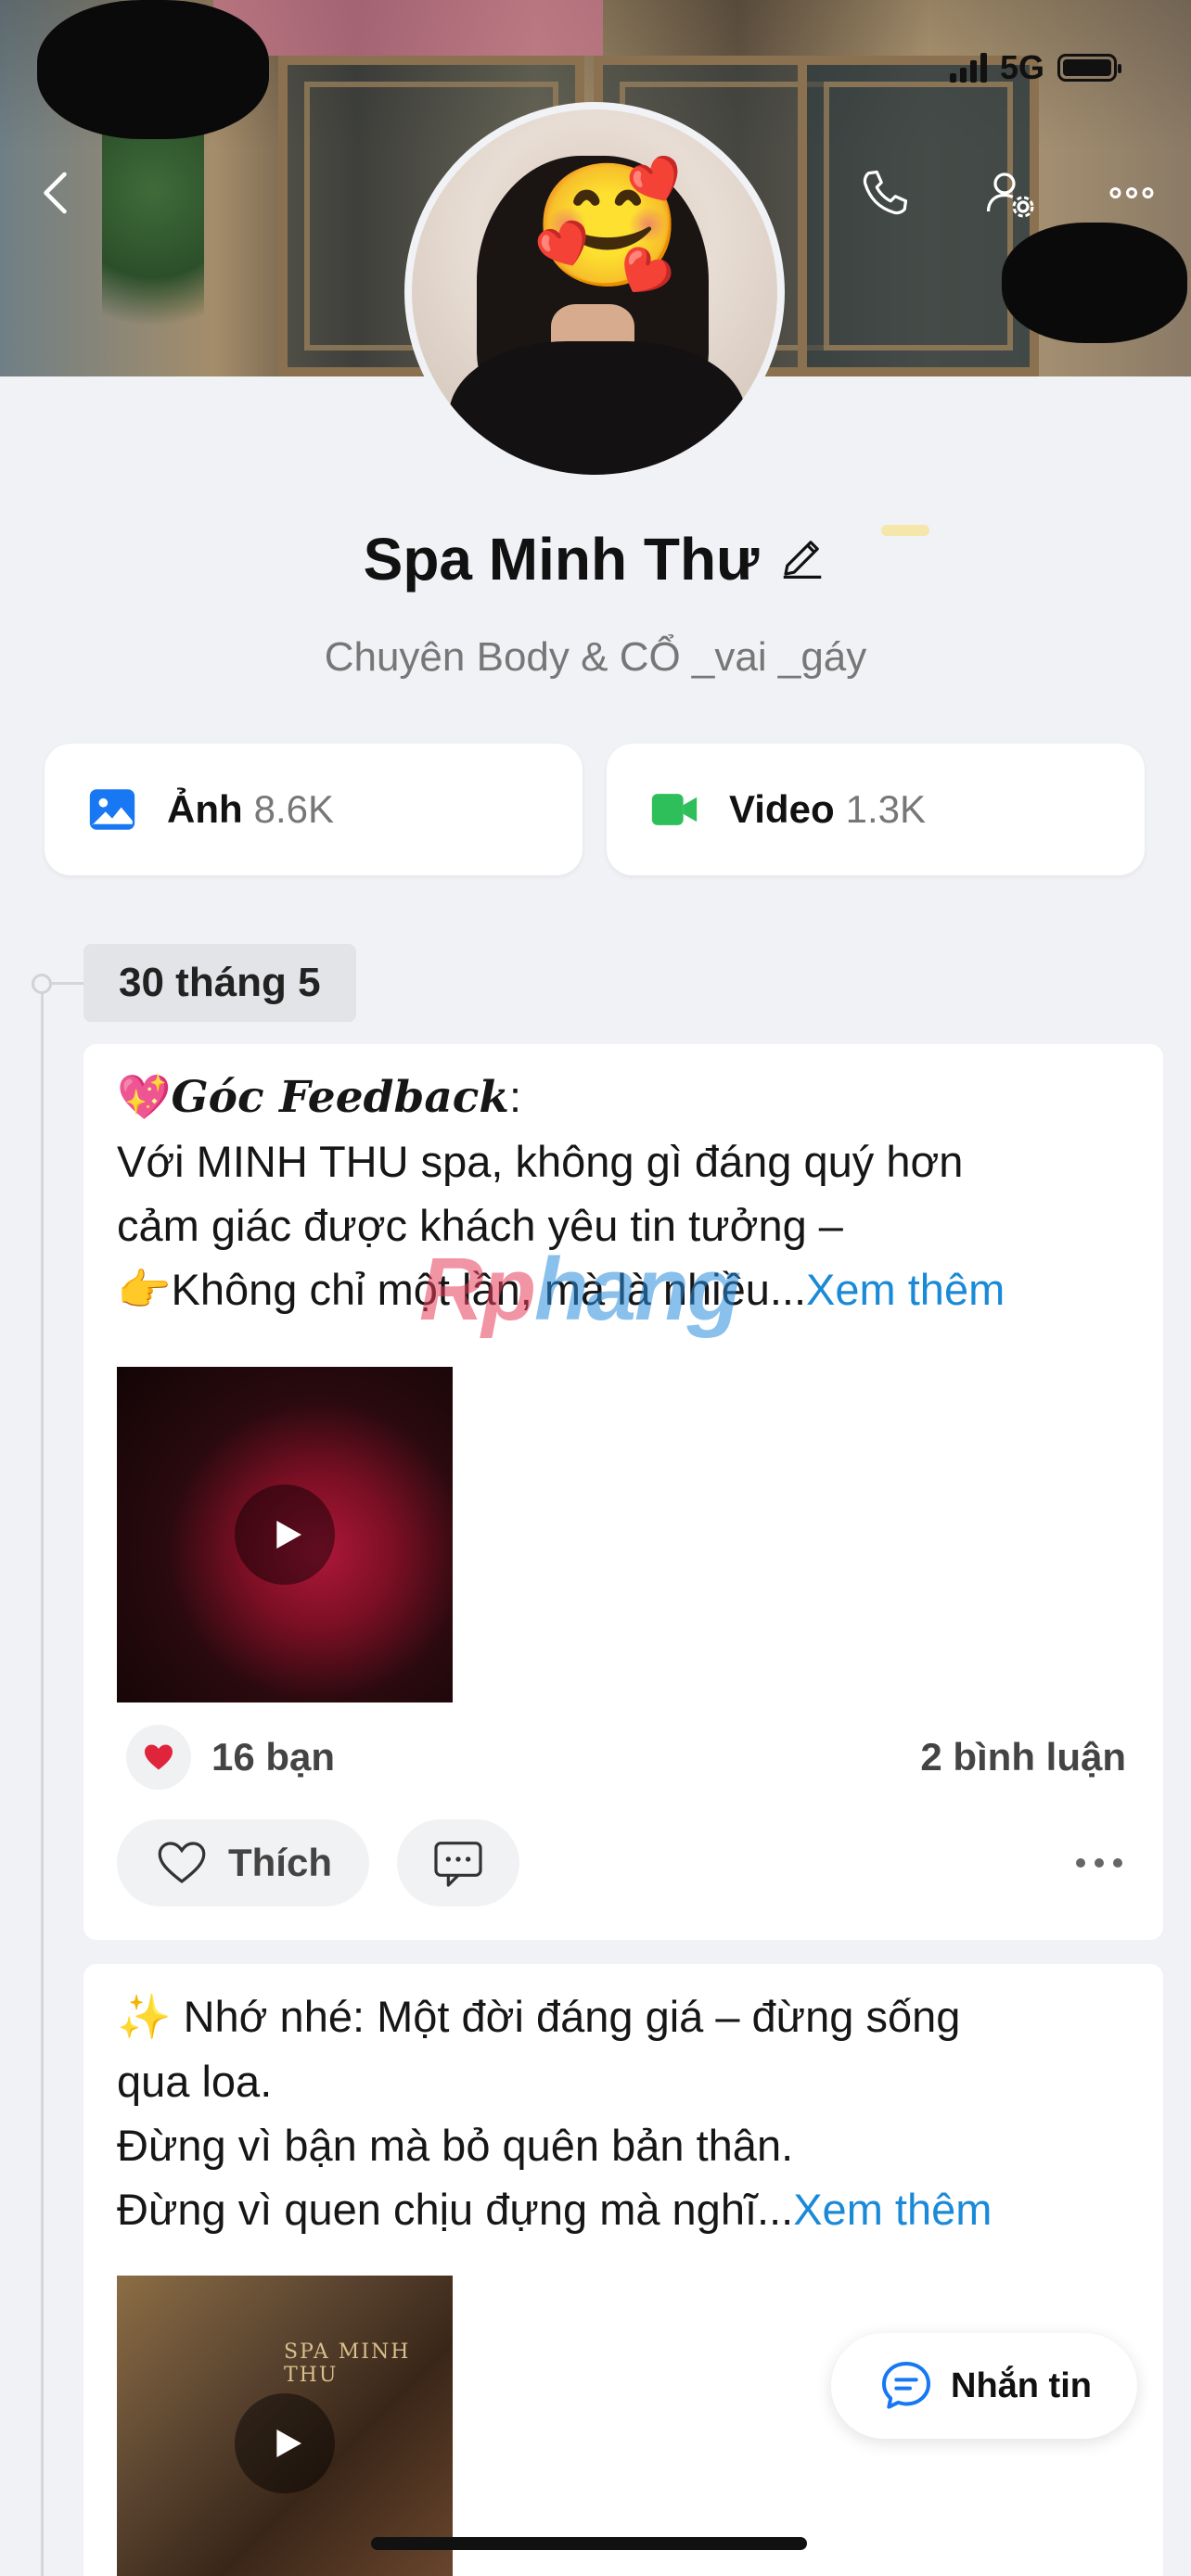 The image size is (1191, 2576). Describe the element at coordinates (42, 984) in the screenshot. I see `timeline-dot` at that location.